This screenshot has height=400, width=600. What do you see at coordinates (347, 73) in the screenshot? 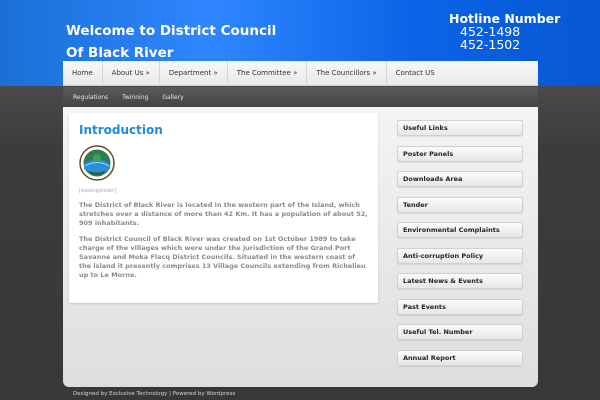
I see `nav-item-the-councillors: The Councillors »` at bounding box center [347, 73].